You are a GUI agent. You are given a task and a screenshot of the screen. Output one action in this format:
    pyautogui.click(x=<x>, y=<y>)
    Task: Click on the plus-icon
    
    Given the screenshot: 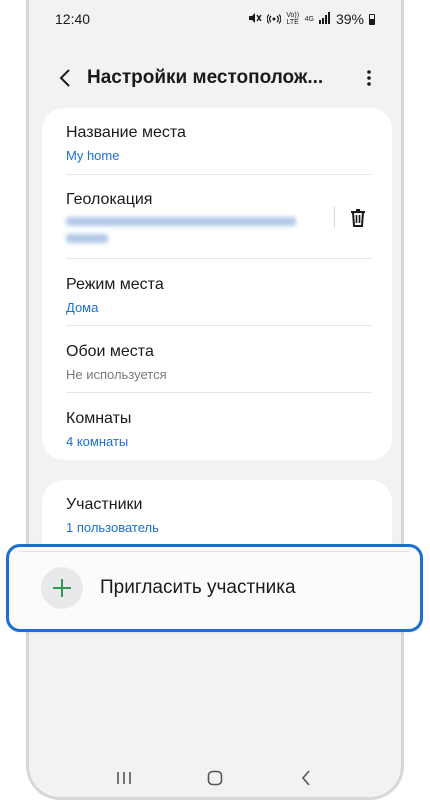 What is the action you would take?
    pyautogui.click(x=62, y=588)
    